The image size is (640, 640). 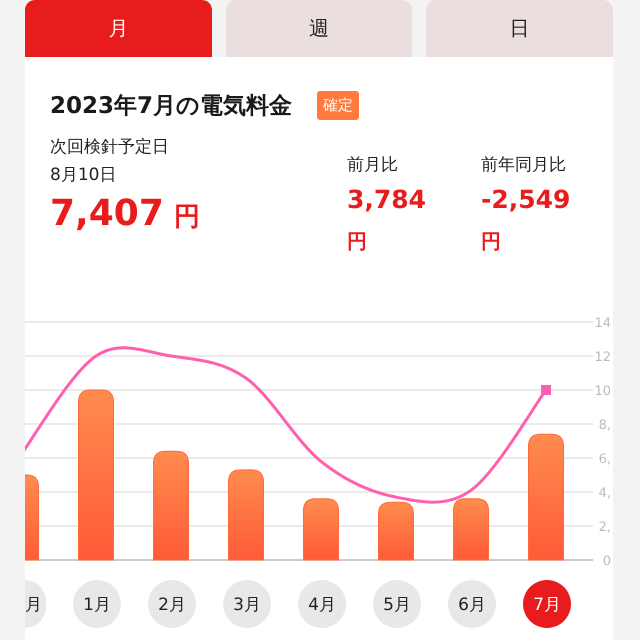 I want to click on month-button: 月, so click(x=35, y=604).